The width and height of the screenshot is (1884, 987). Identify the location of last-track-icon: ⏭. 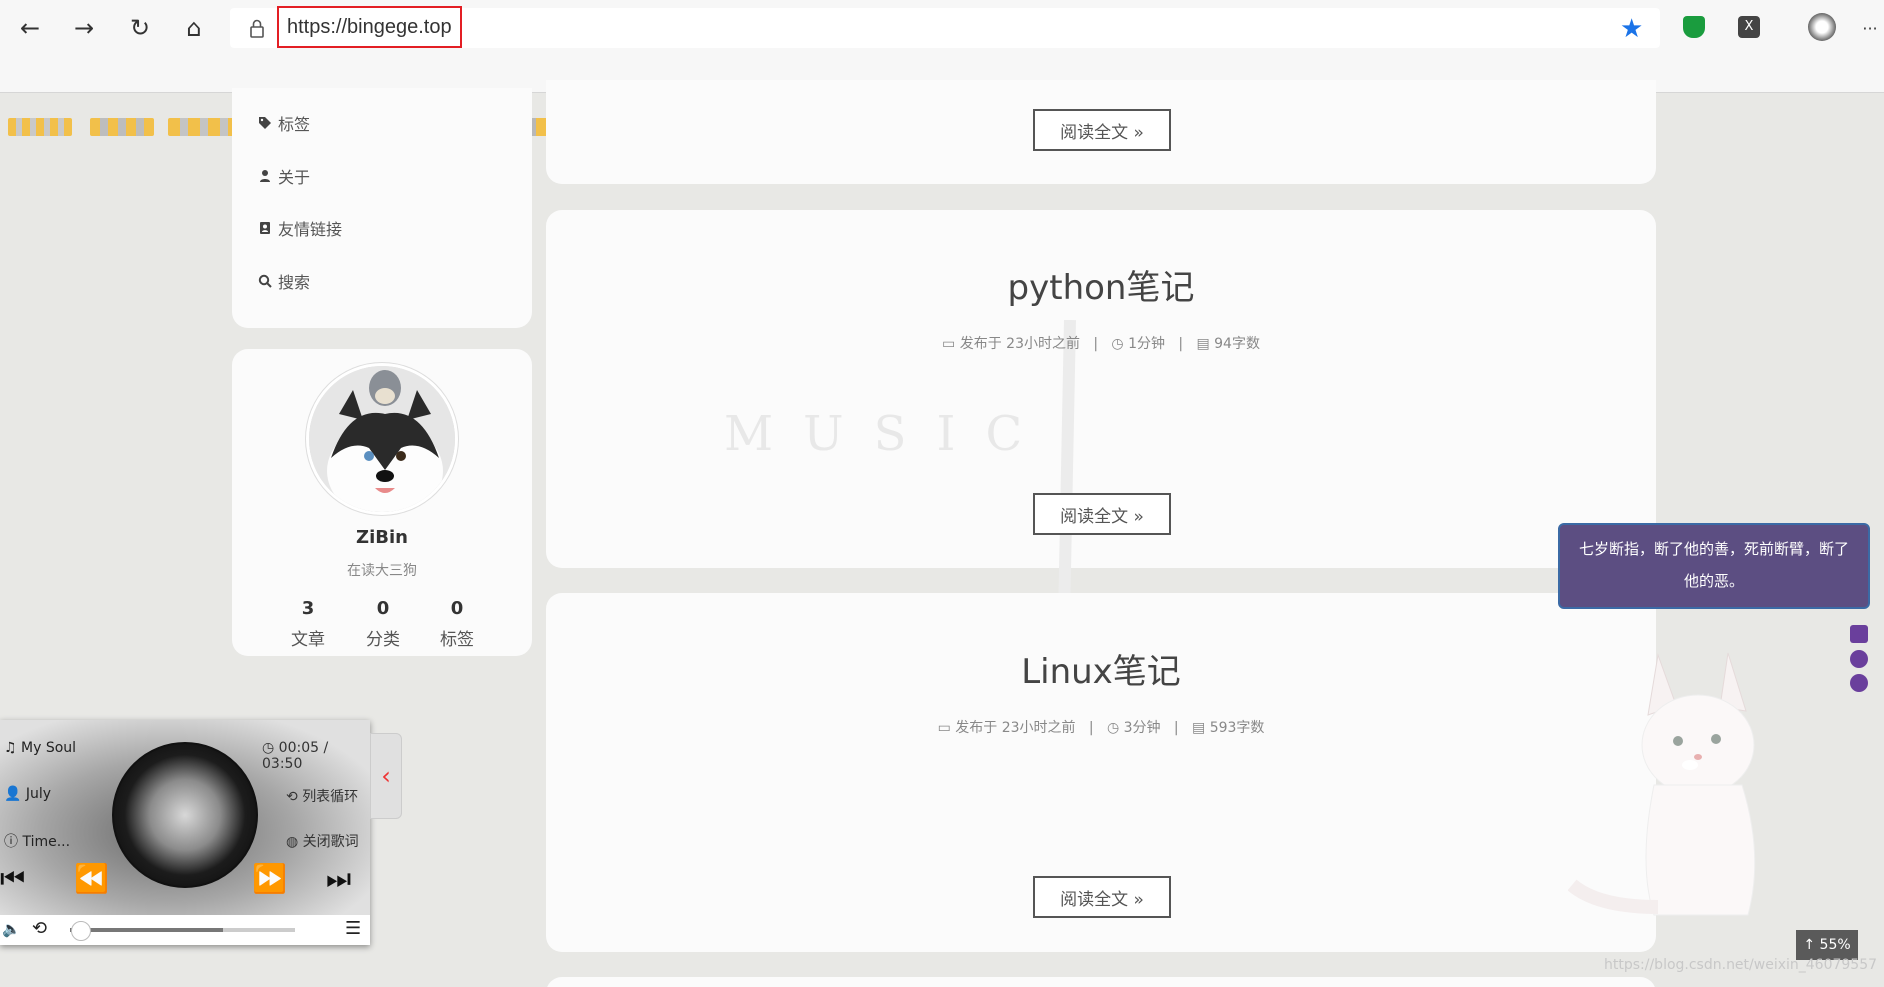
(338, 879).